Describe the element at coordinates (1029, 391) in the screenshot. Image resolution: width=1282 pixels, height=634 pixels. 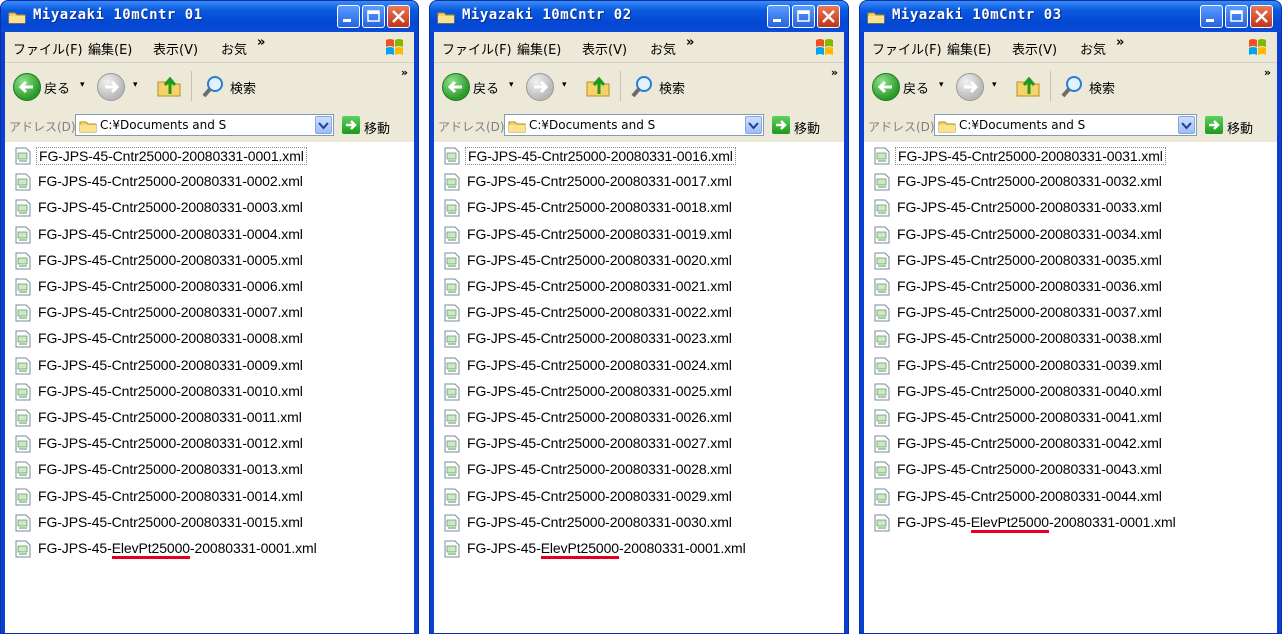
I see `file-name: FG-JPS-45-Cntr25000-20080331-0040.xml` at that location.